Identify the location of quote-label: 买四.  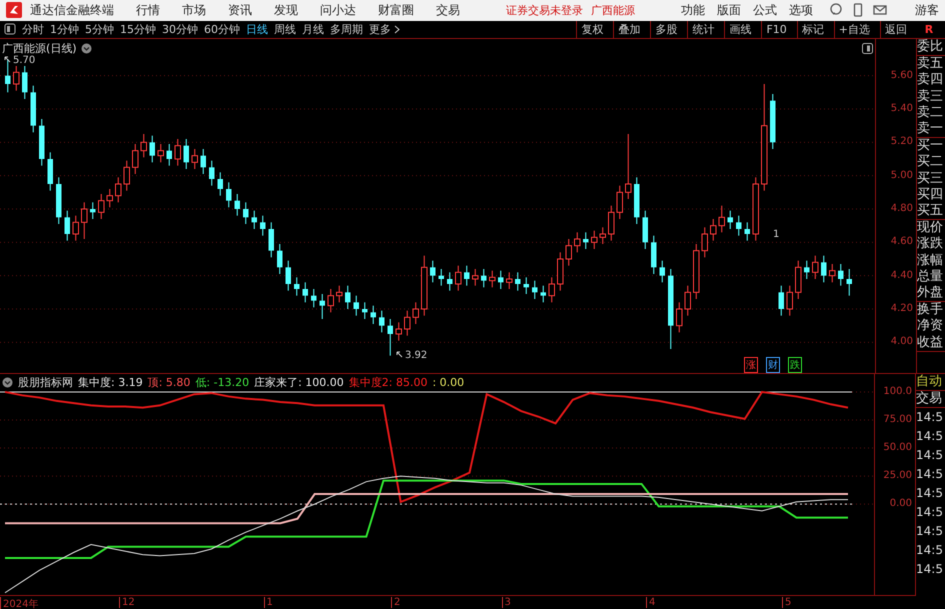
(930, 194).